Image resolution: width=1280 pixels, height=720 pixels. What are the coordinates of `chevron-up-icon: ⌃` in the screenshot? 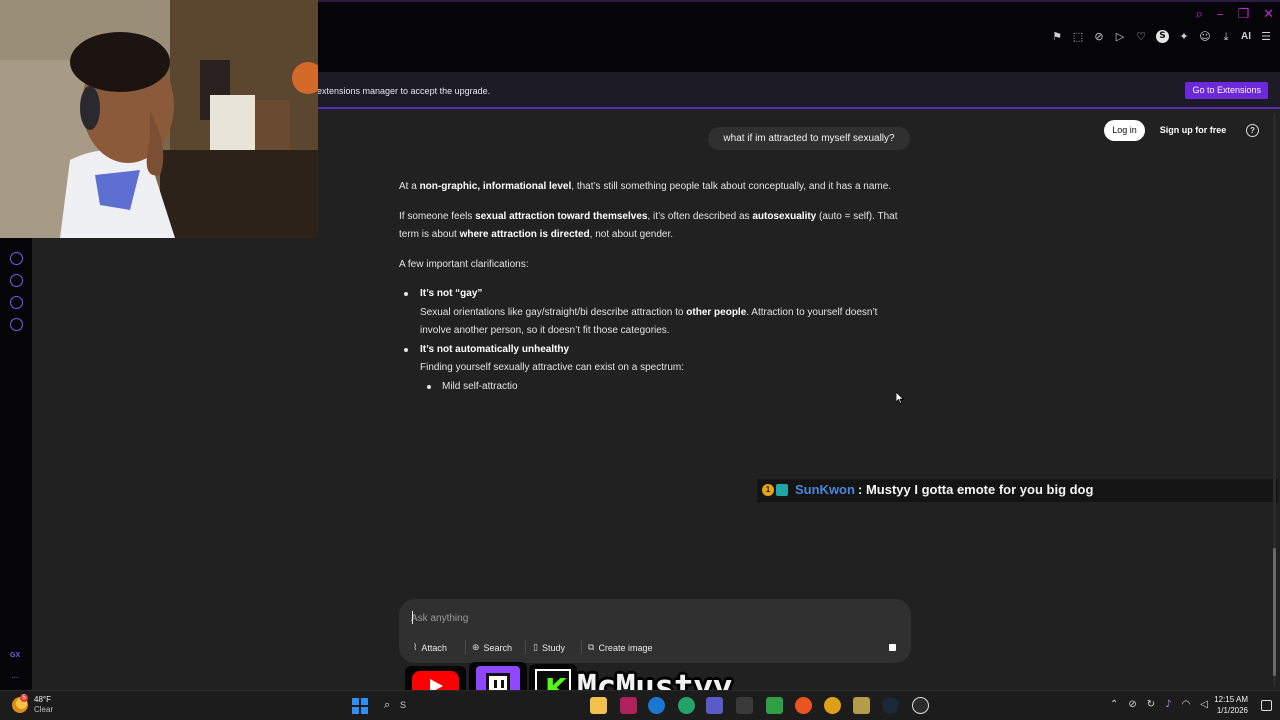 It's located at (1114, 704).